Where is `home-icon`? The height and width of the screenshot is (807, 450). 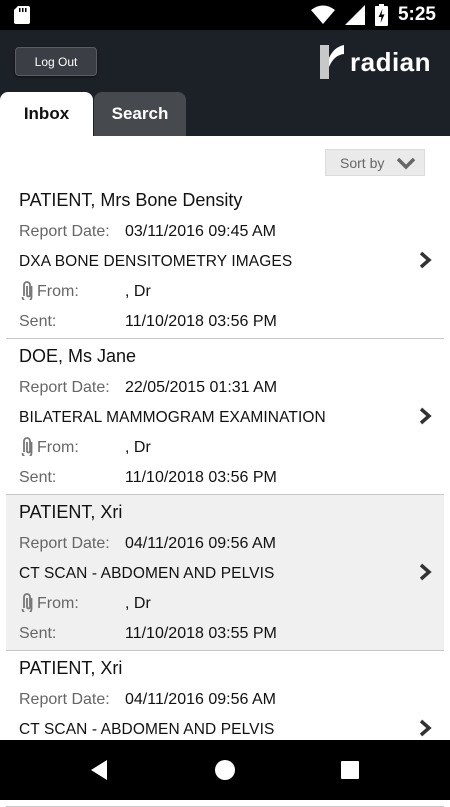 home-icon is located at coordinates (225, 770).